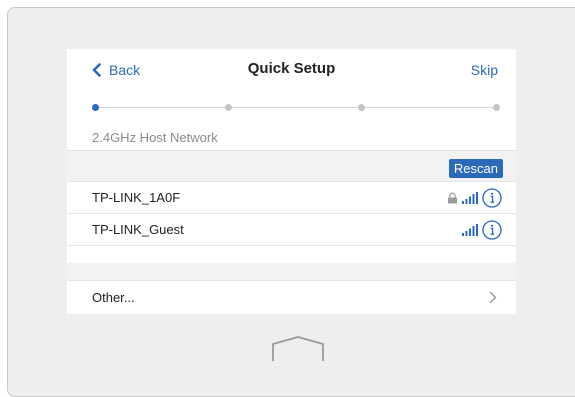 The image size is (575, 397). What do you see at coordinates (452, 198) in the screenshot?
I see `lock-icon` at bounding box center [452, 198].